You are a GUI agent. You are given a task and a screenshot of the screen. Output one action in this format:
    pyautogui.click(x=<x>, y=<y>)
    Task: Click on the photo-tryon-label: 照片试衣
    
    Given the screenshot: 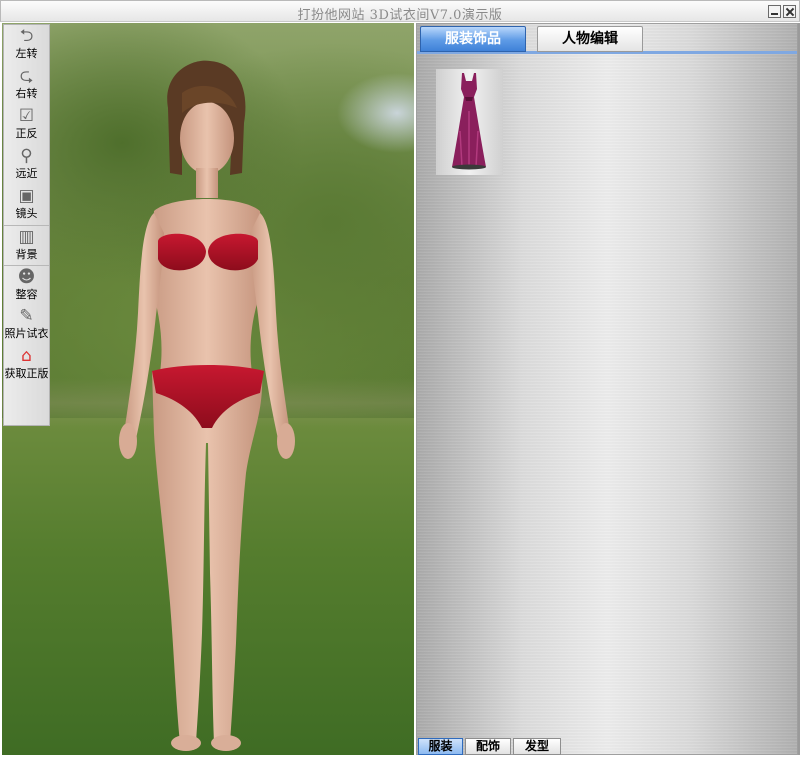 What is the action you would take?
    pyautogui.click(x=26, y=333)
    